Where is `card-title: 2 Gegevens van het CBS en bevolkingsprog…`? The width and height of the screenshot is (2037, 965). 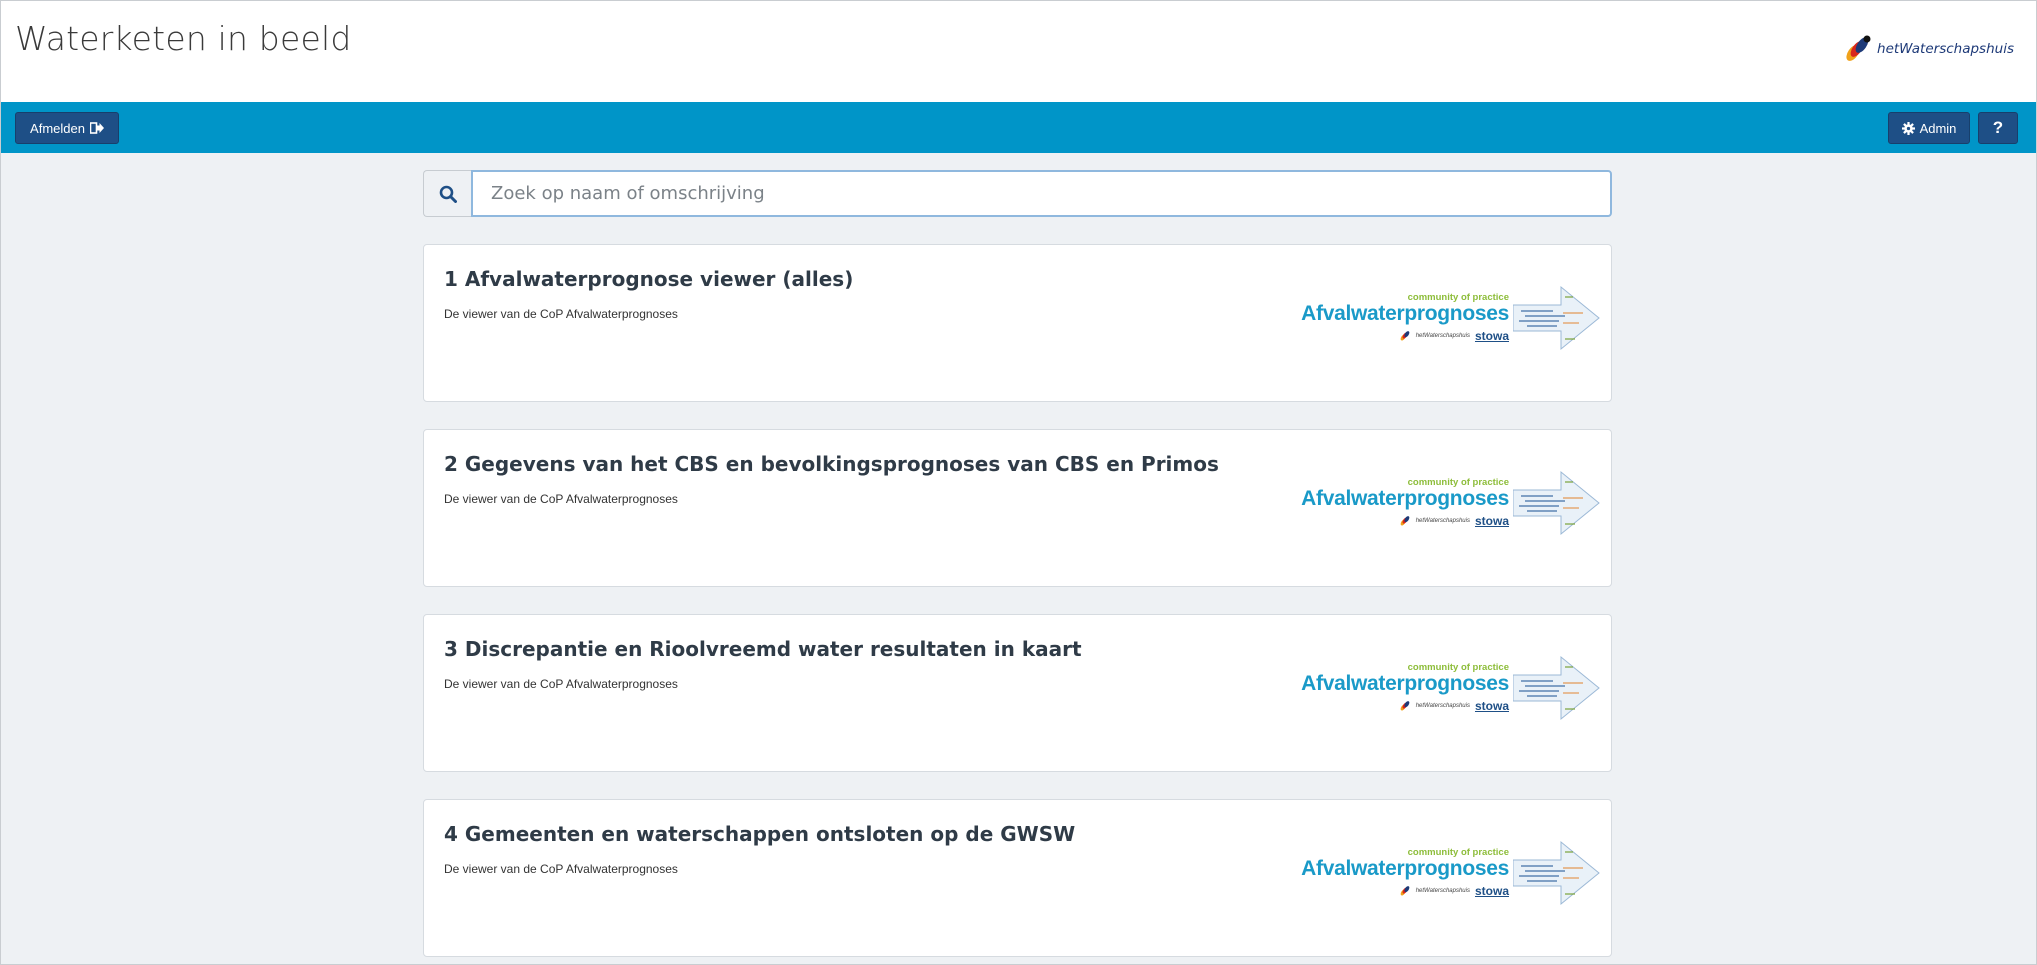 card-title: 2 Gegevens van het CBS en bevolkingsprog… is located at coordinates (831, 464).